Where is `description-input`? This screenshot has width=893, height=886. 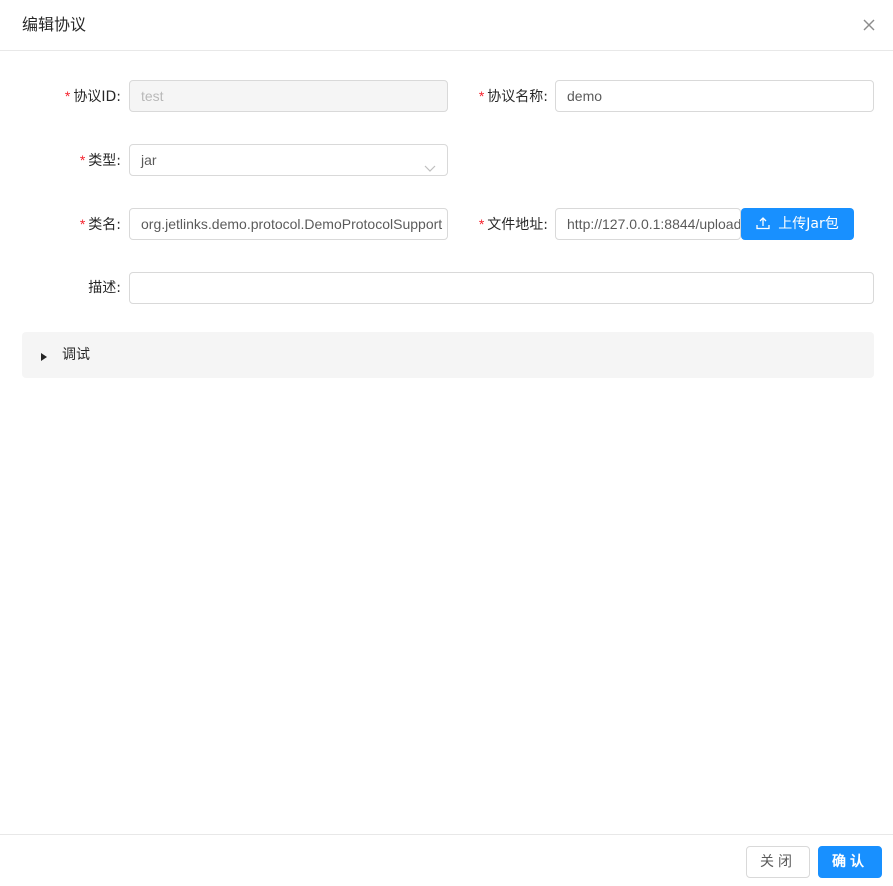
description-input is located at coordinates (501, 288).